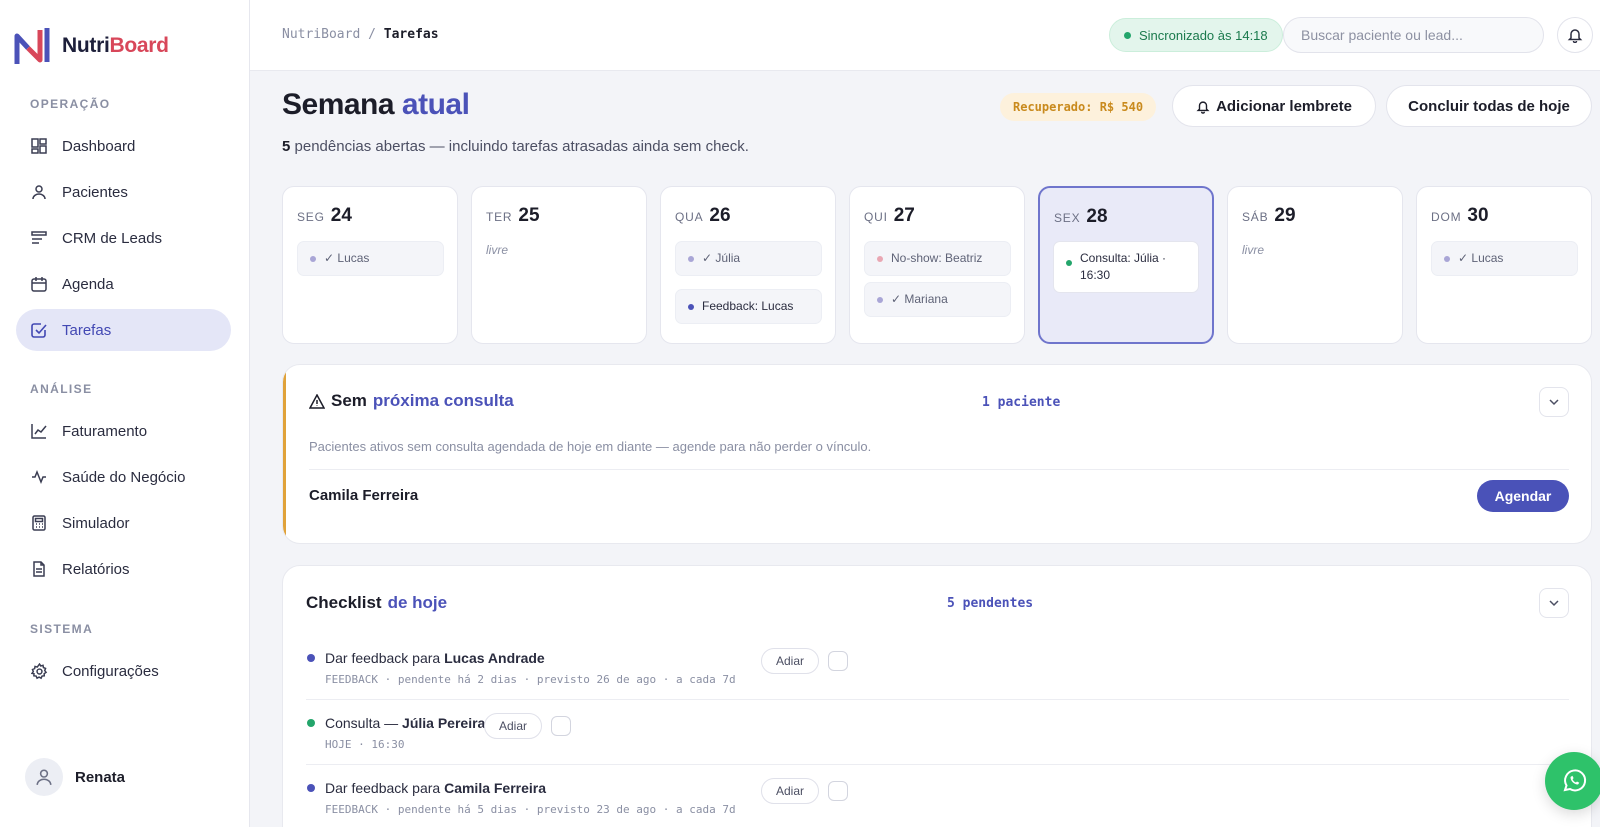 This screenshot has width=1600, height=827. What do you see at coordinates (70, 104) in the screenshot?
I see `section-label-operacao: OPERAÇÃO` at bounding box center [70, 104].